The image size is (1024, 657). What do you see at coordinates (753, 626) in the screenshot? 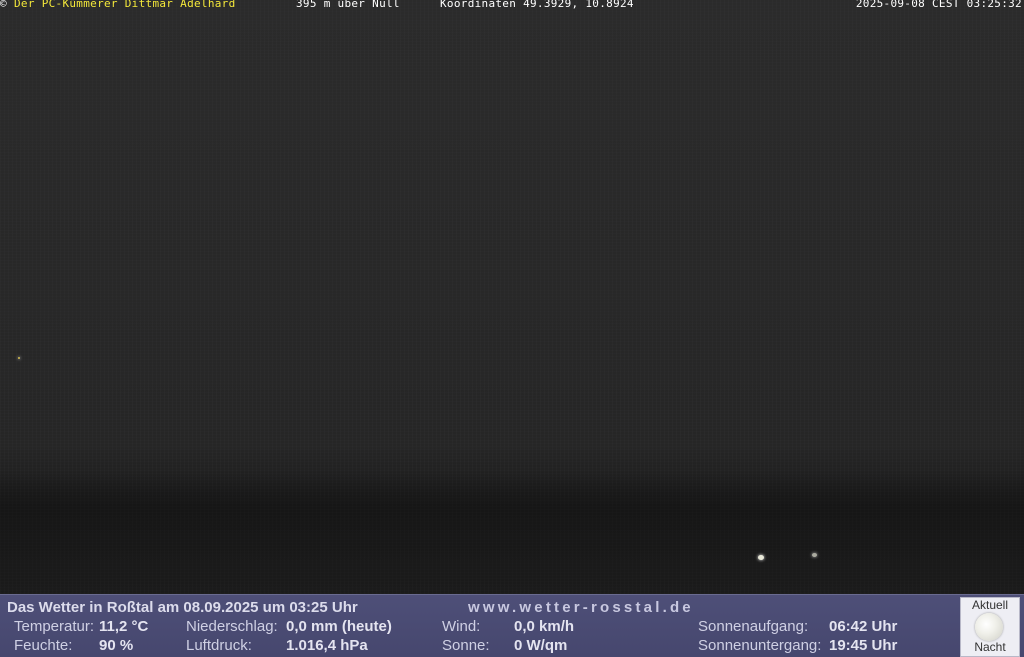
I see `sunrise-label: Sonnenaufgang:` at bounding box center [753, 626].